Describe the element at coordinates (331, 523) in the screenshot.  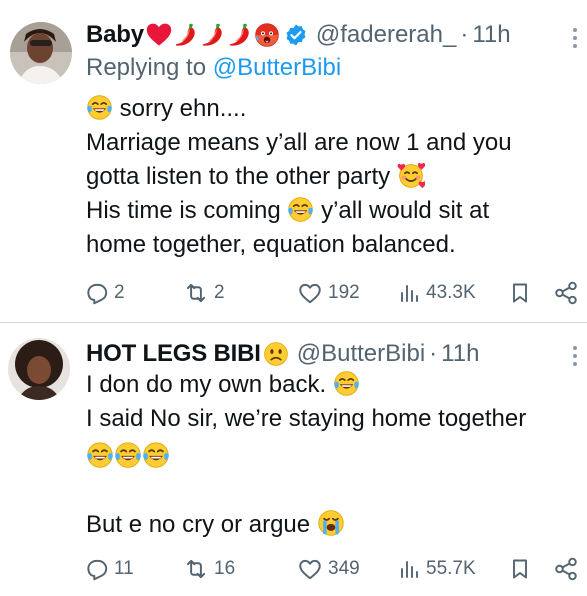
I see `loudly-crying-face-emoji` at that location.